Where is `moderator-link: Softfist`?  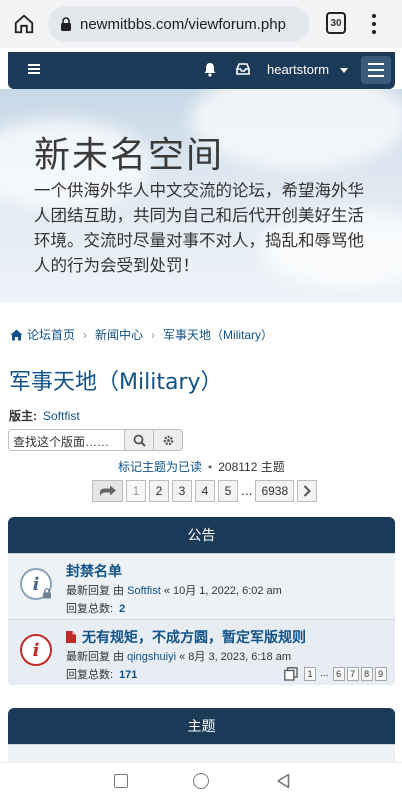
moderator-link: Softfist is located at coordinates (61, 416).